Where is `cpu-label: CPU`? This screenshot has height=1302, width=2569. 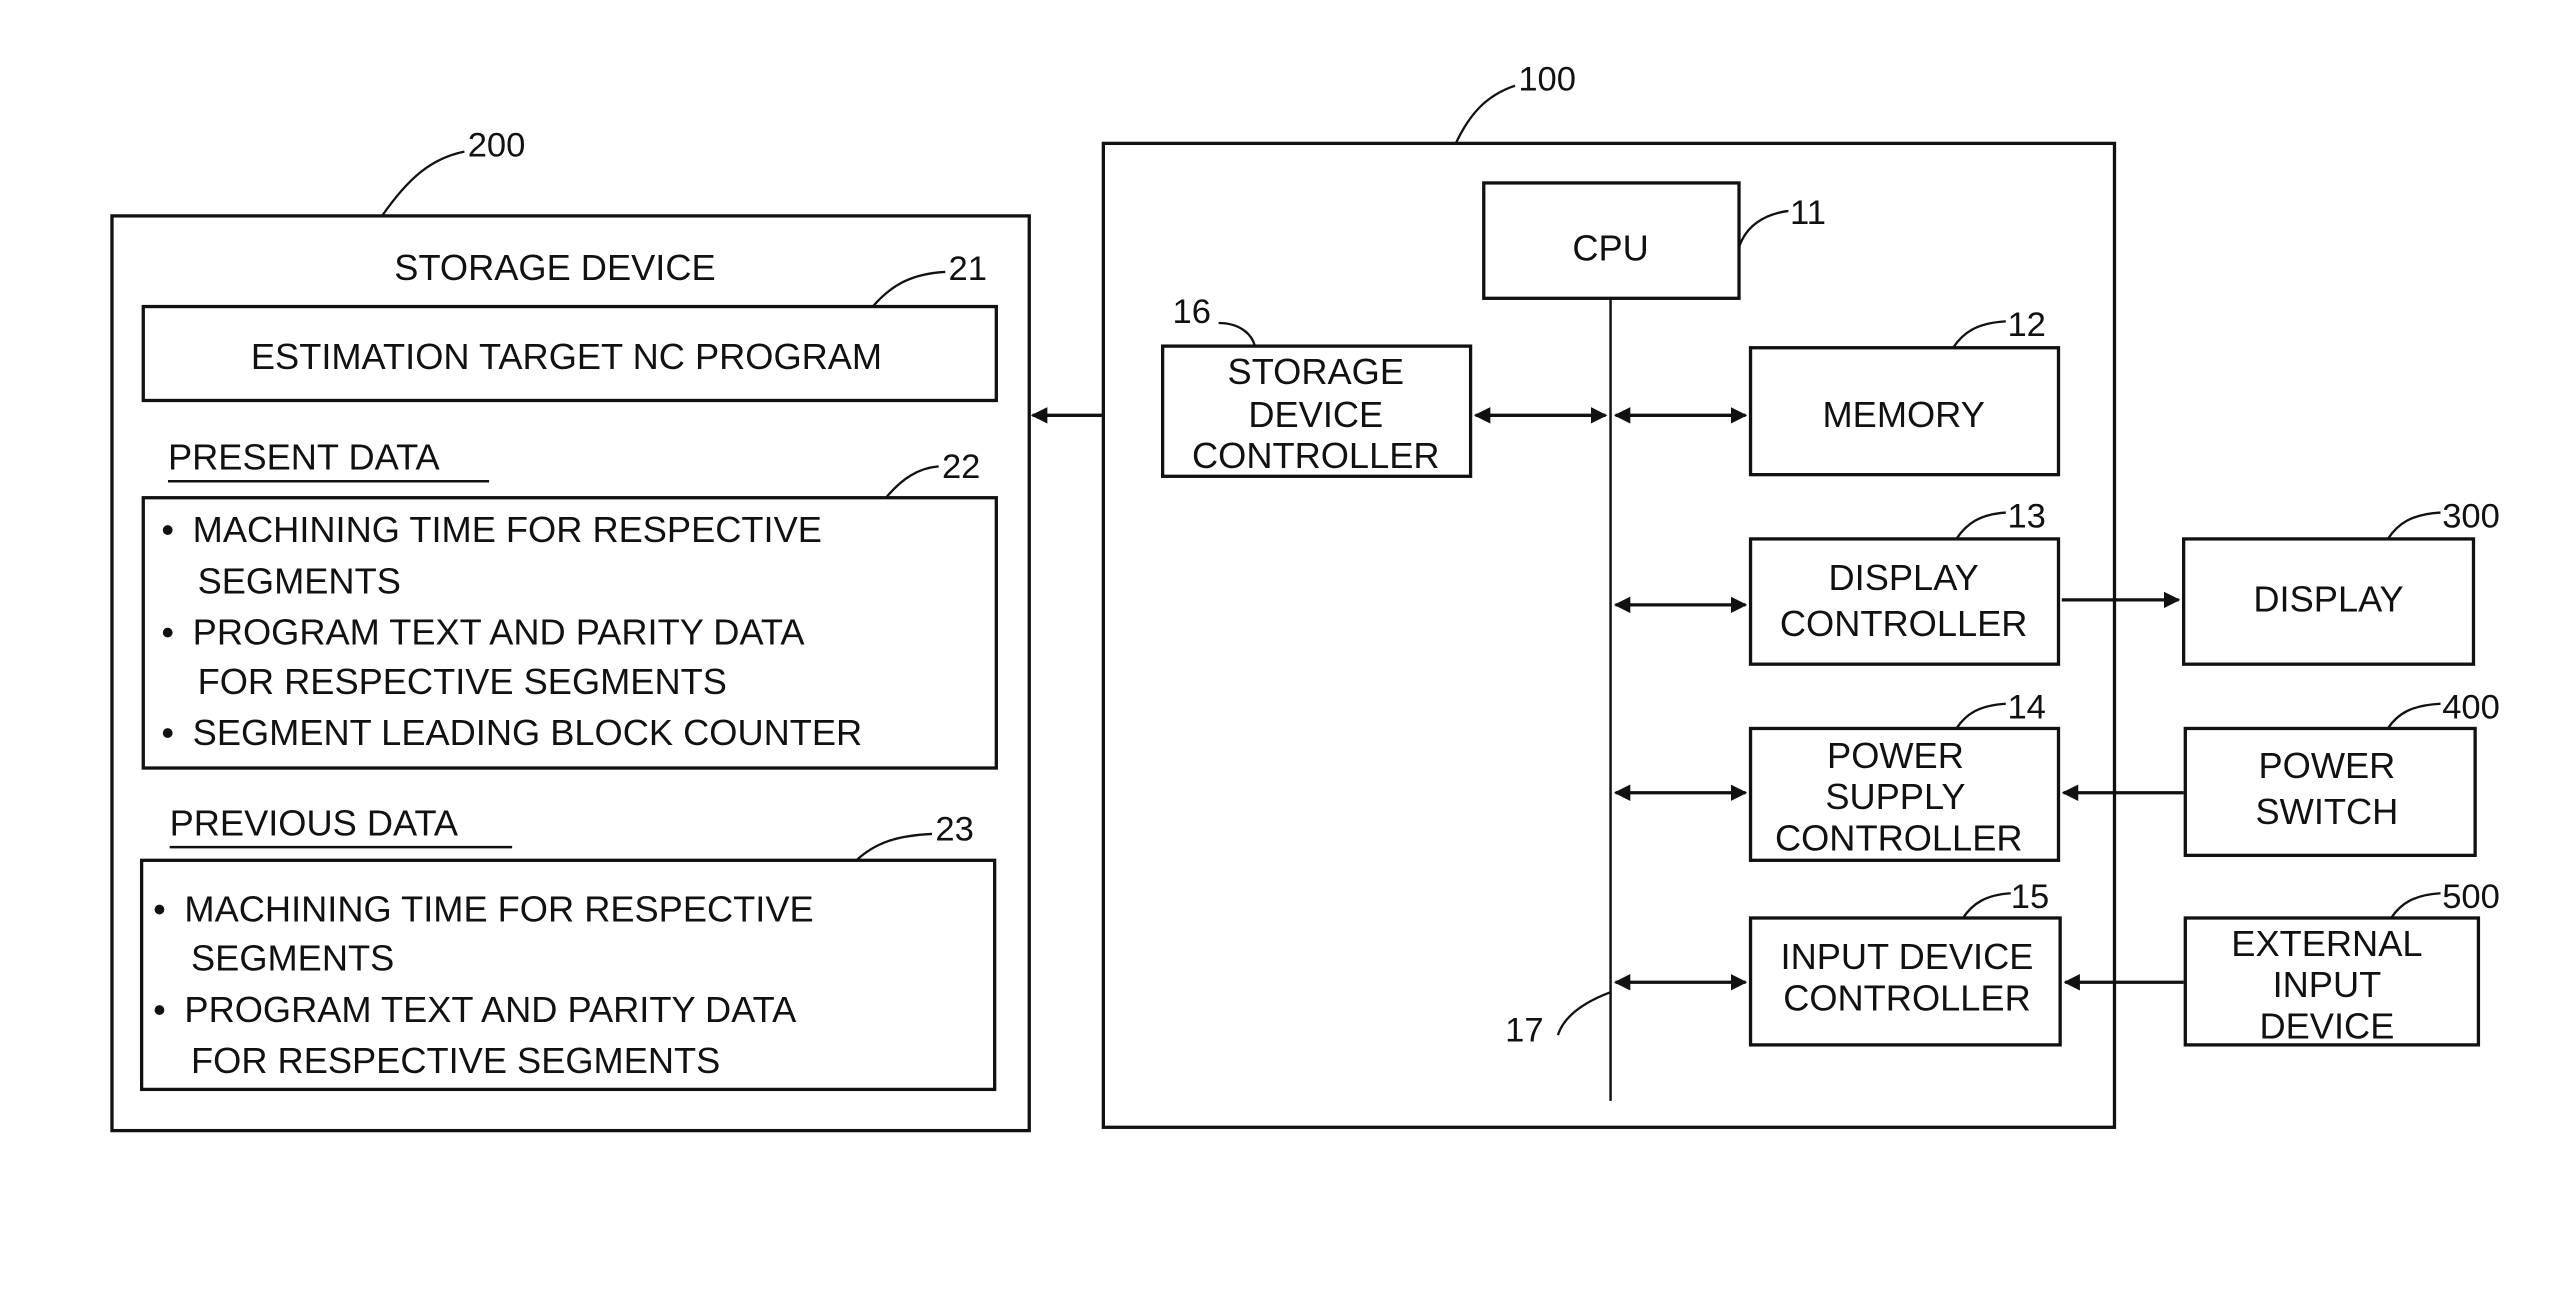
cpu-label: CPU is located at coordinates (1610, 247).